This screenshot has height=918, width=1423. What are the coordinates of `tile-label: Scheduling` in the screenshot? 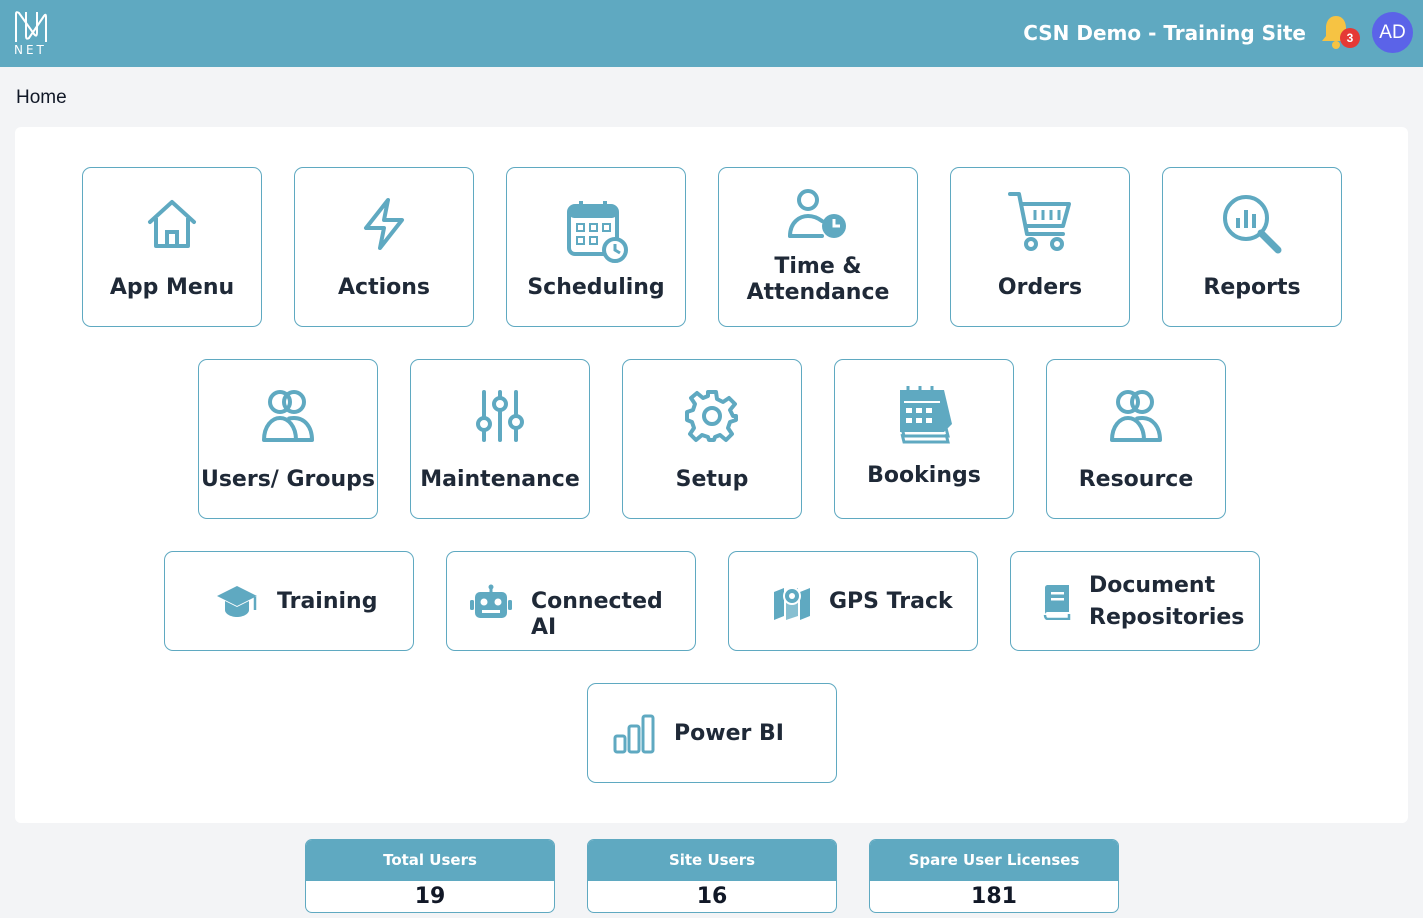 It's located at (596, 287).